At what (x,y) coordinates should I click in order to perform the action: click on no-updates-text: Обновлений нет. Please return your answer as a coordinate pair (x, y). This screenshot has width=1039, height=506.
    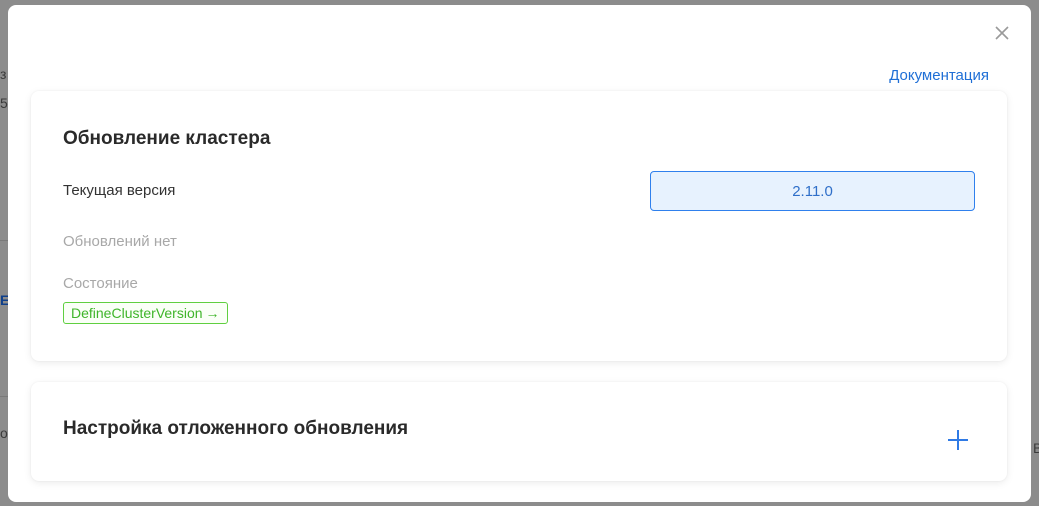
    Looking at the image, I should click on (120, 241).